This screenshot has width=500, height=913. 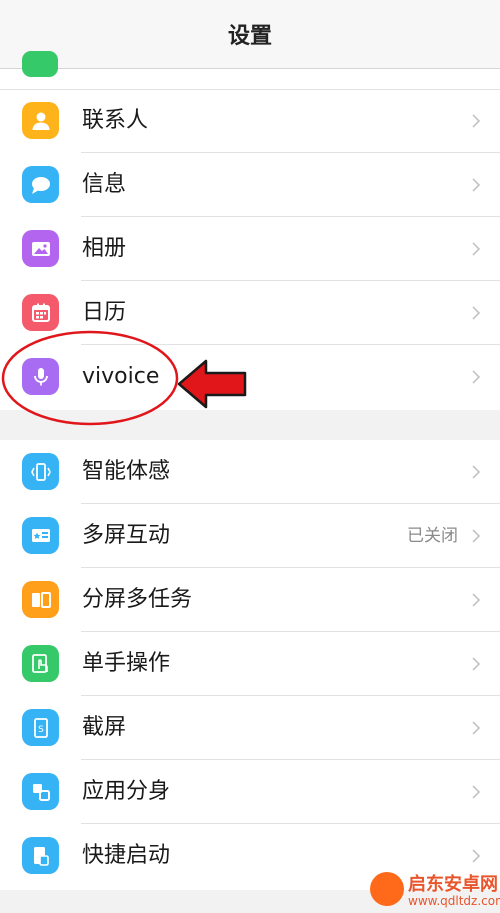 What do you see at coordinates (126, 471) in the screenshot?
I see `settings-item-label: 智能体感` at bounding box center [126, 471].